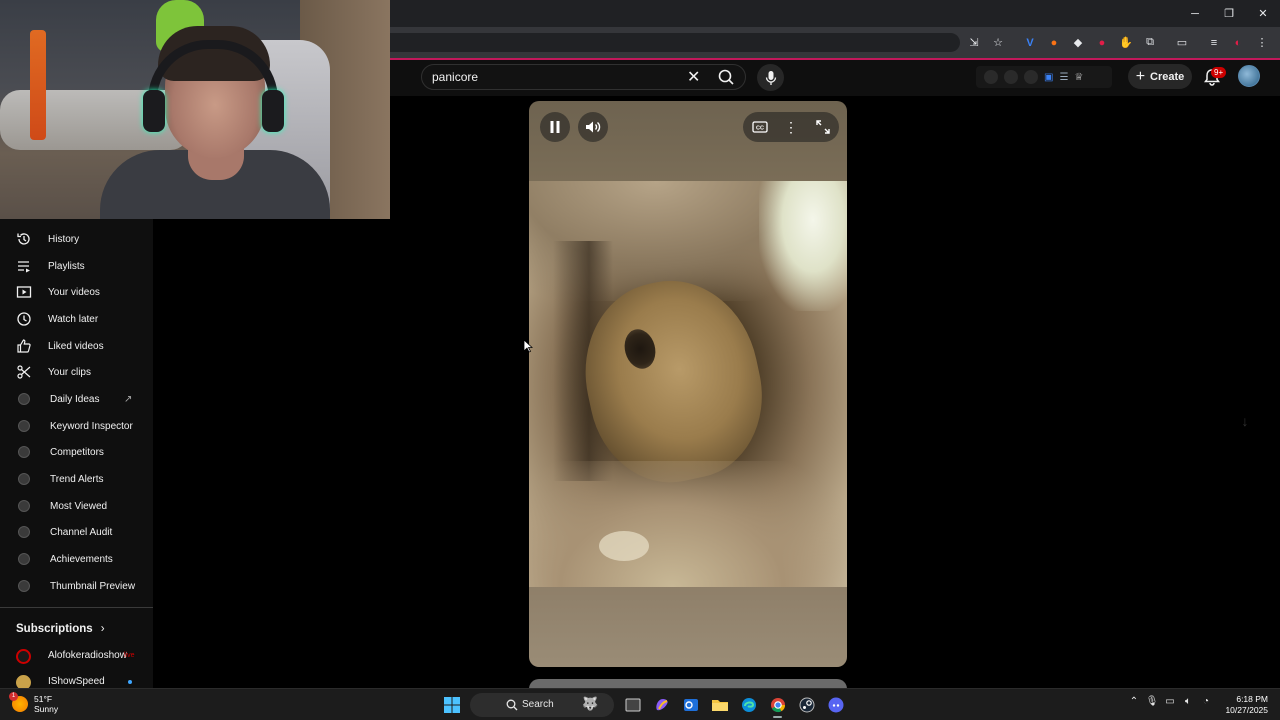 The width and height of the screenshot is (1280, 720). I want to click on video-frame, so click(688, 384).